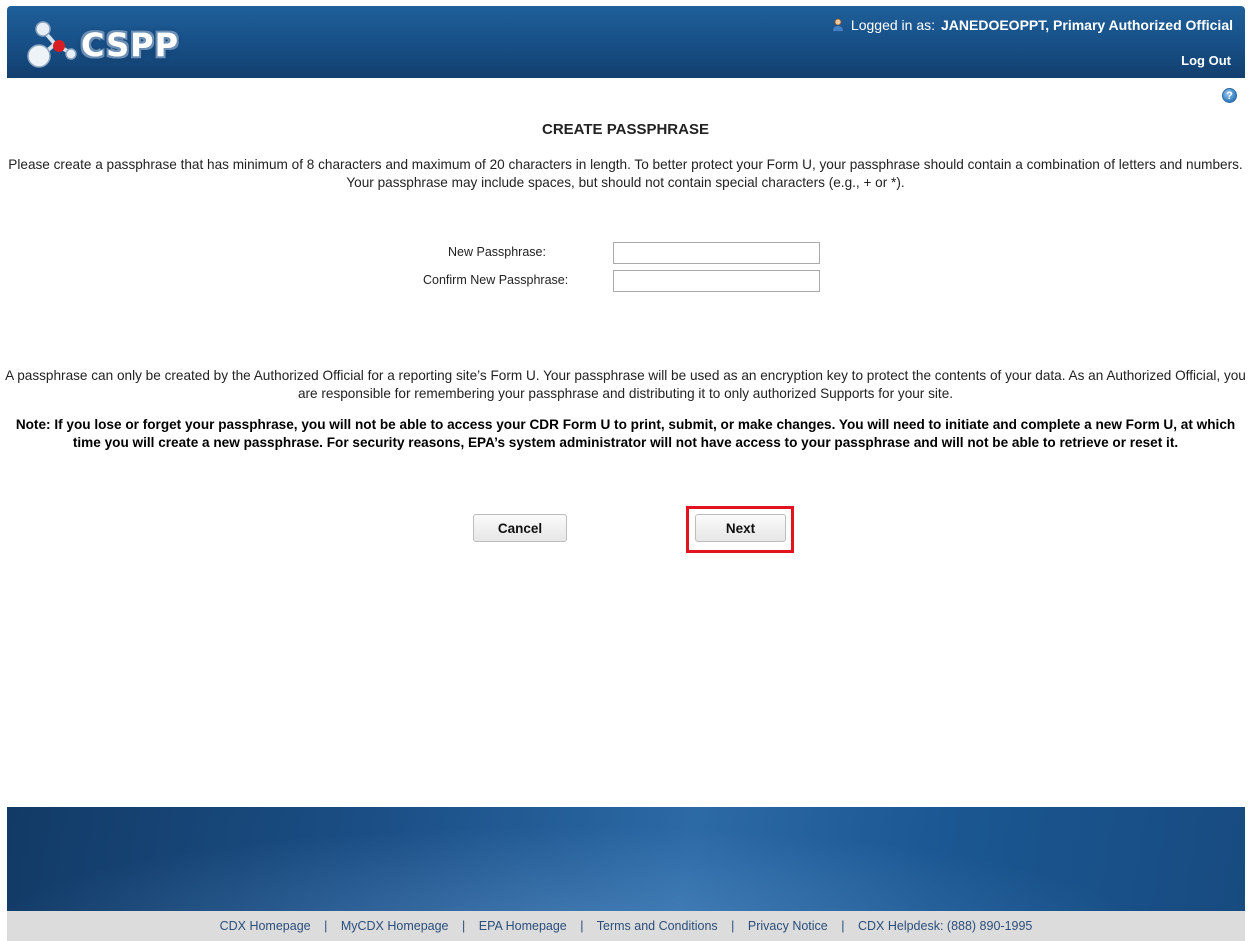 The image size is (1251, 941). What do you see at coordinates (523, 926) in the screenshot?
I see `footer-link-epa-homepage: EPA Homepage` at bounding box center [523, 926].